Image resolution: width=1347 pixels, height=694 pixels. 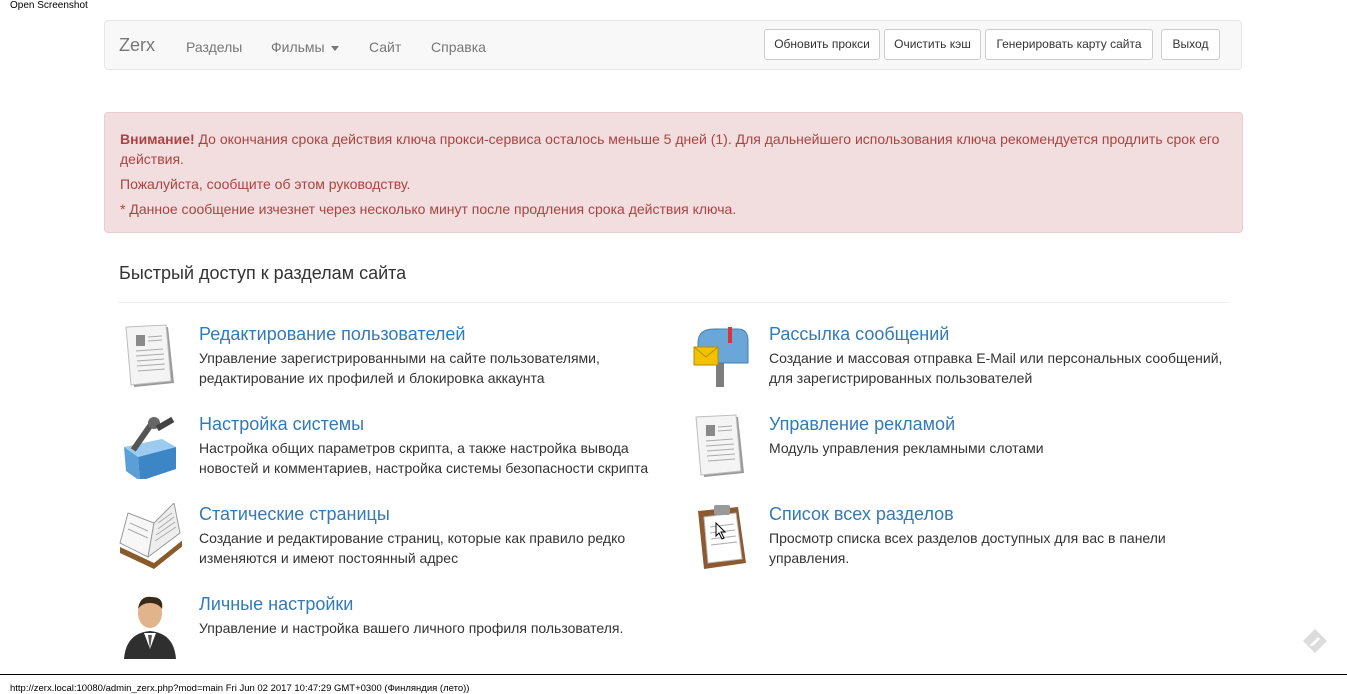 What do you see at coordinates (721, 532) in the screenshot?
I see `mouse-cursor-icon` at bounding box center [721, 532].